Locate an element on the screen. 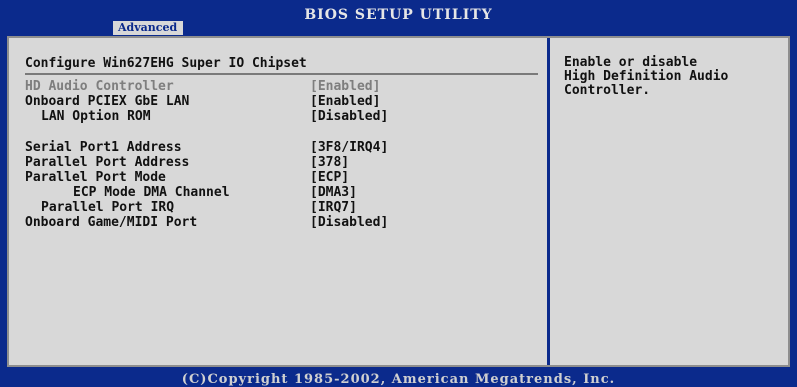  setting-label: Serial Port1 Address is located at coordinates (103, 147).